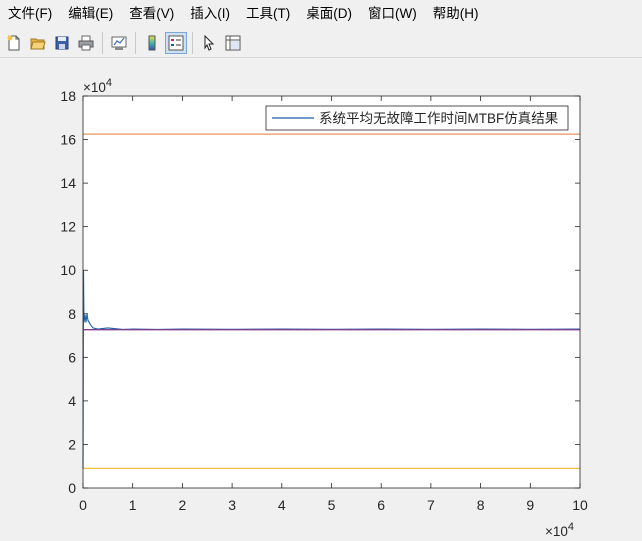  Describe the element at coordinates (68, 183) in the screenshot. I see `y-tick-label: 14` at that location.